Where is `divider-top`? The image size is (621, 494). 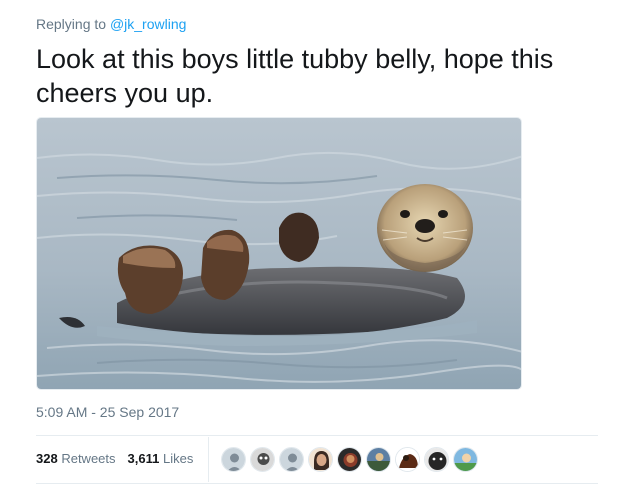 divider-top is located at coordinates (317, 435).